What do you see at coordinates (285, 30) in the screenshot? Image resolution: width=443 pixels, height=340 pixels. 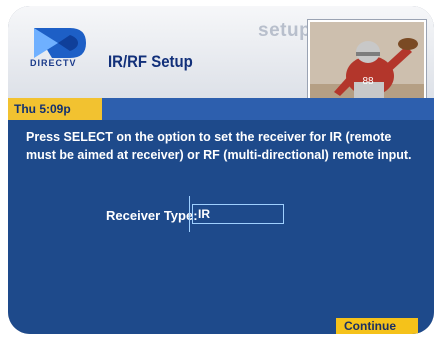 I see `section-title: setup` at bounding box center [285, 30].